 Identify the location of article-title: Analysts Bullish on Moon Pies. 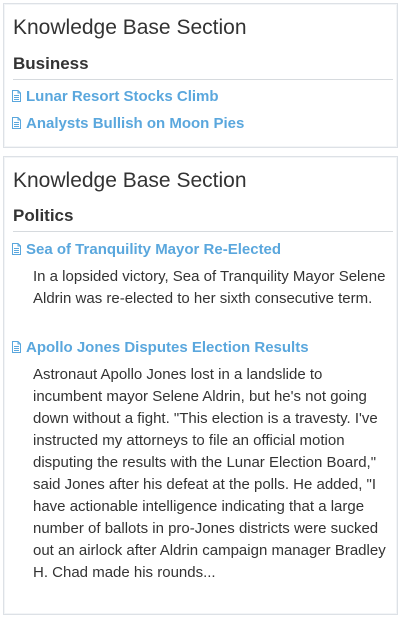
(135, 123).